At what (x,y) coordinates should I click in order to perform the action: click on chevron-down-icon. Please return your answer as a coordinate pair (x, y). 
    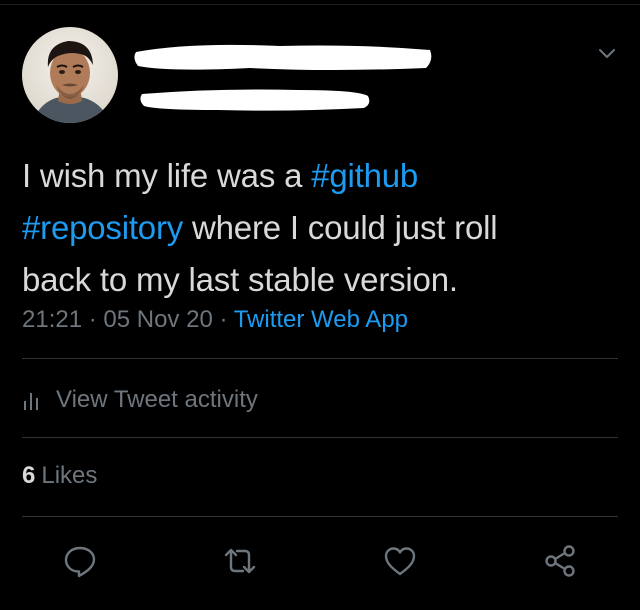
    Looking at the image, I should click on (607, 53).